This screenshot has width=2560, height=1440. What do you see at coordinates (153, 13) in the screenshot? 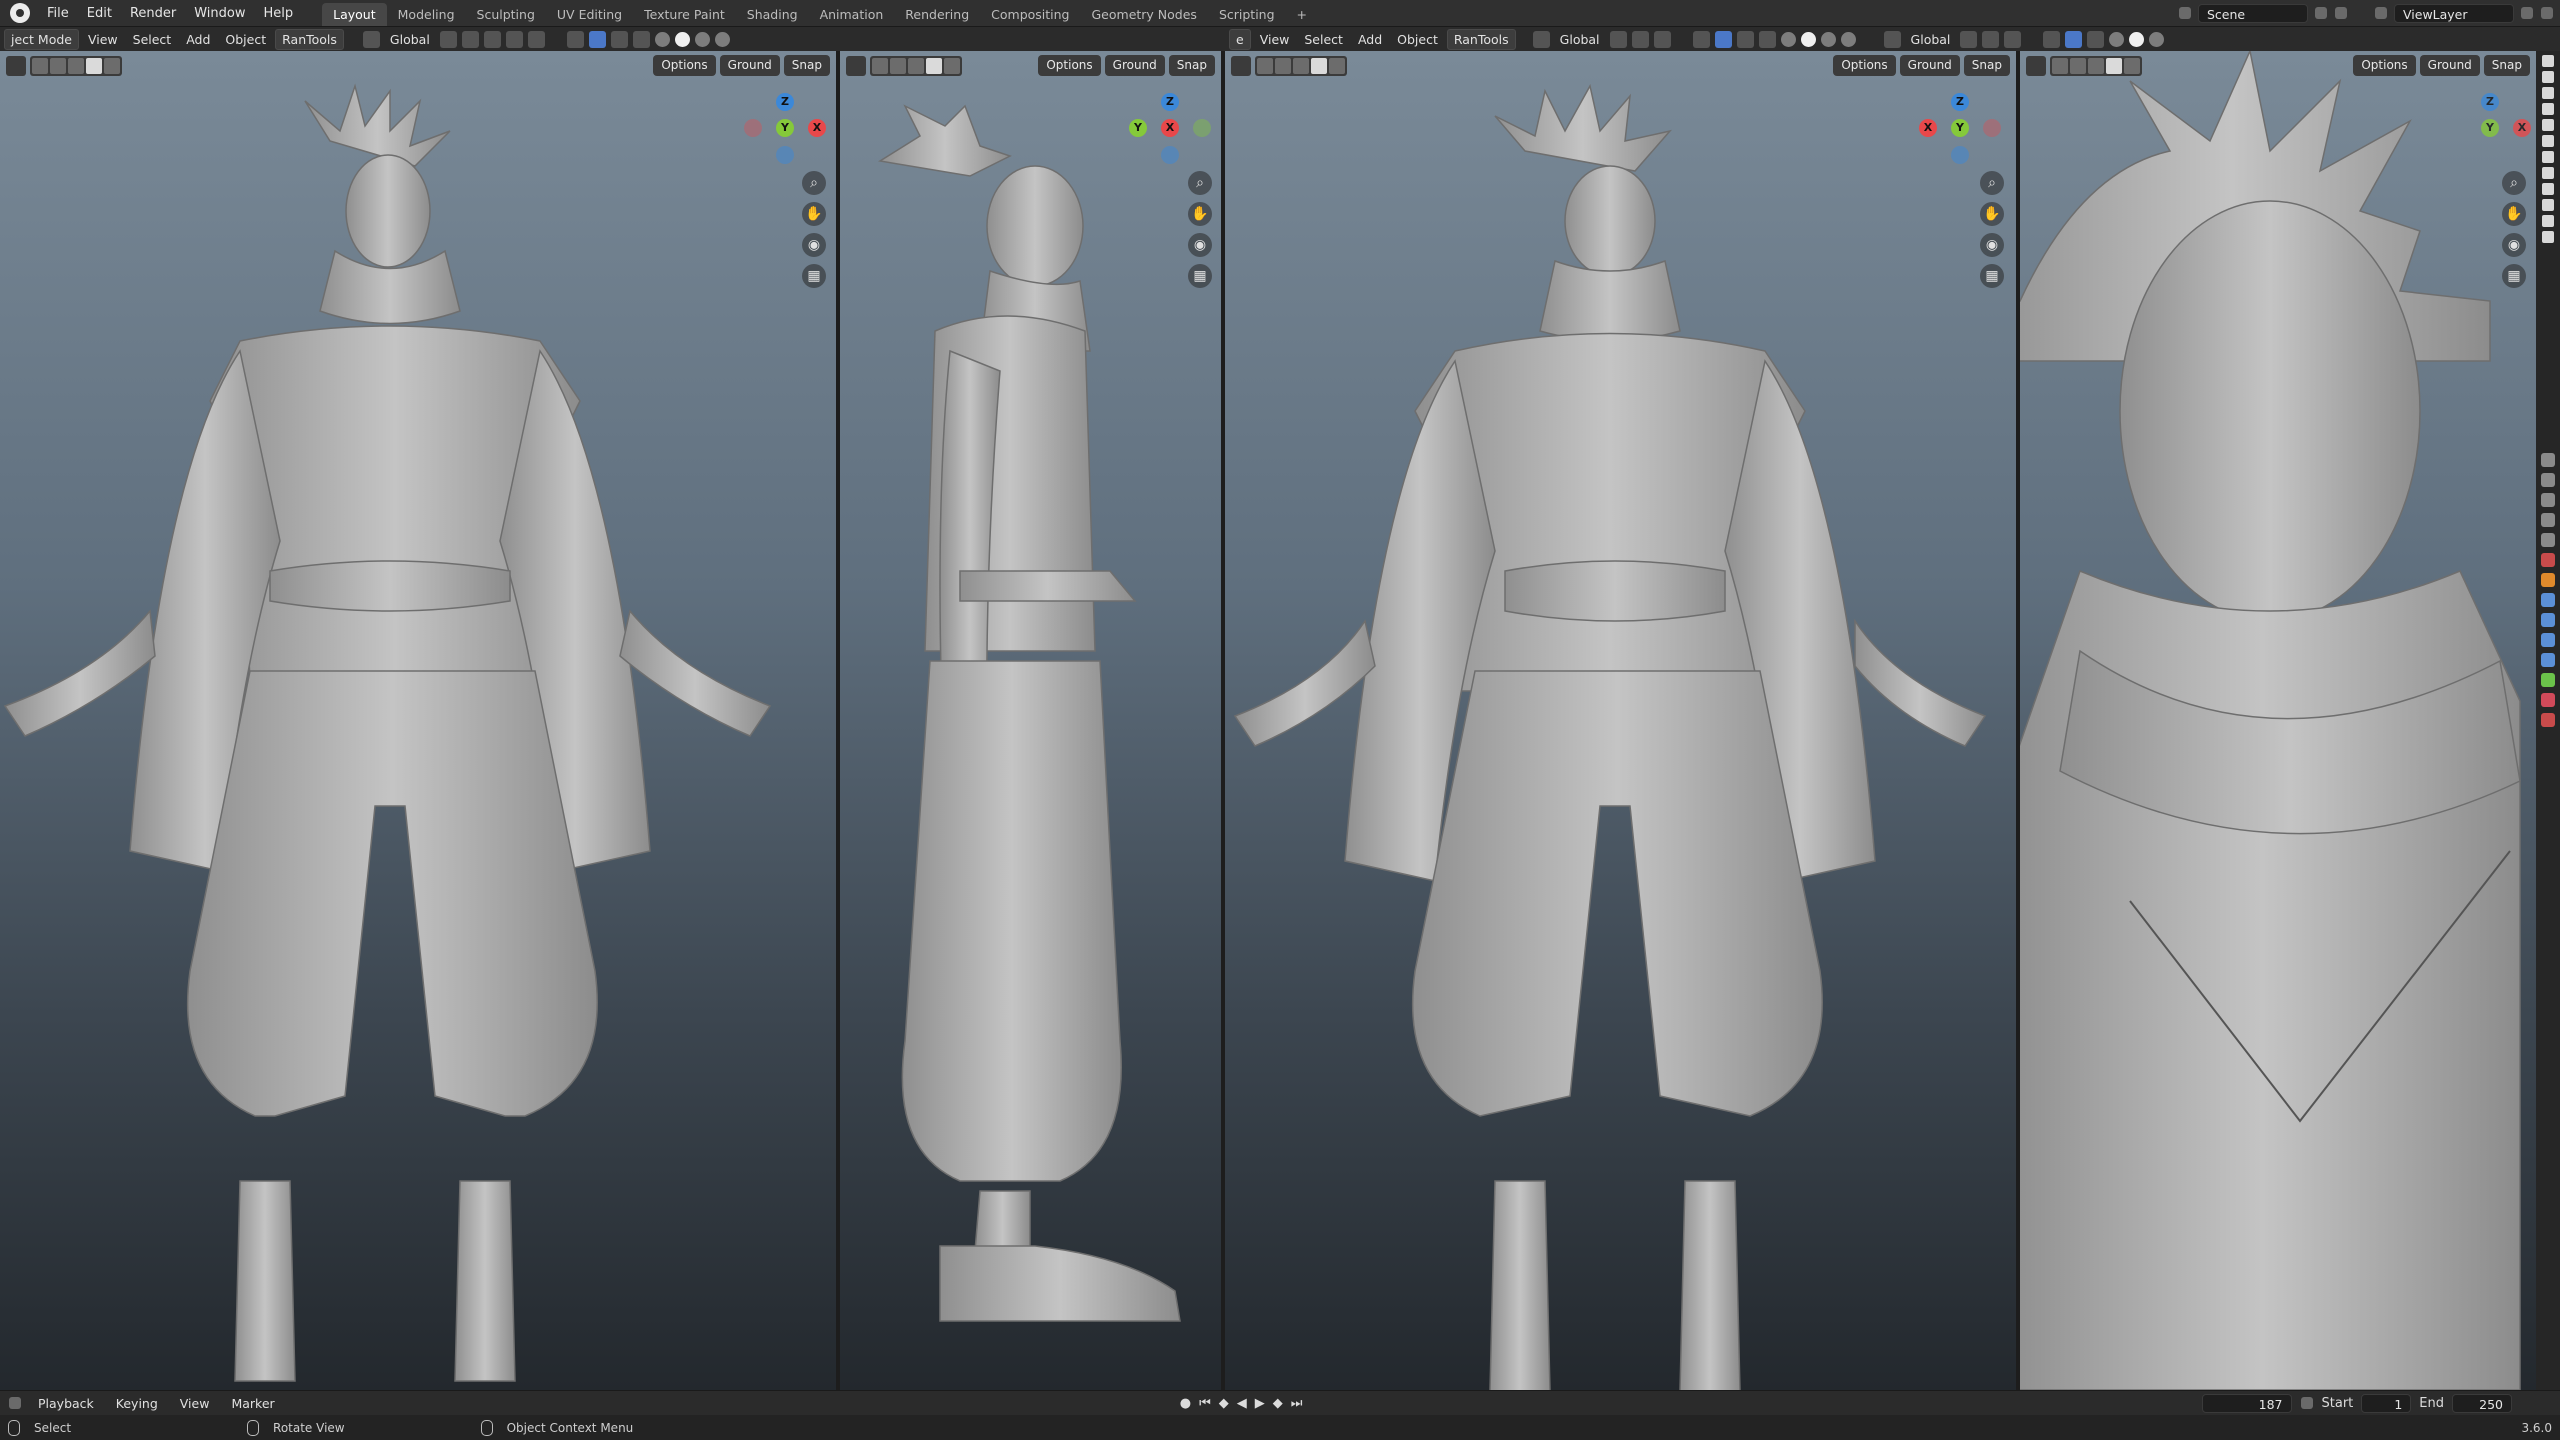
I see `menu-render: Render` at bounding box center [153, 13].